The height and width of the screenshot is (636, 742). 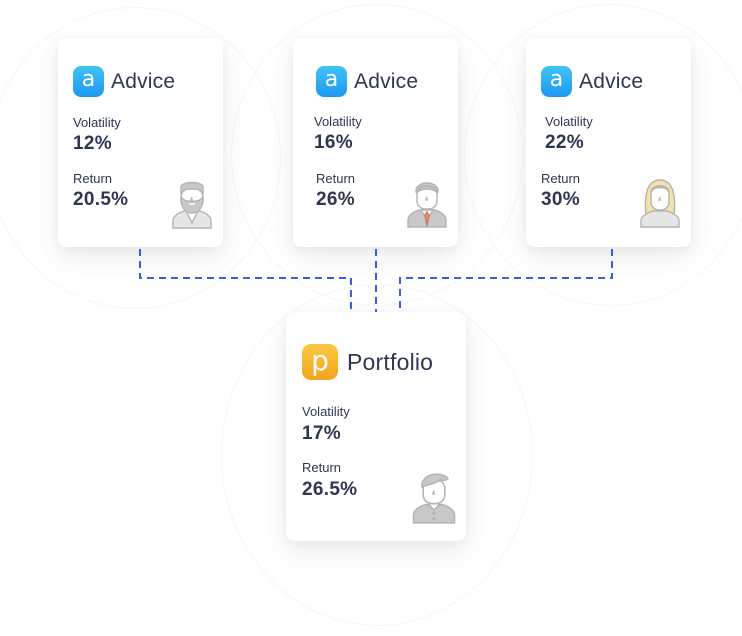 What do you see at coordinates (140, 142) in the screenshot?
I see `advice-card-1: a Advice Volatility 12% Return 20.5%` at bounding box center [140, 142].